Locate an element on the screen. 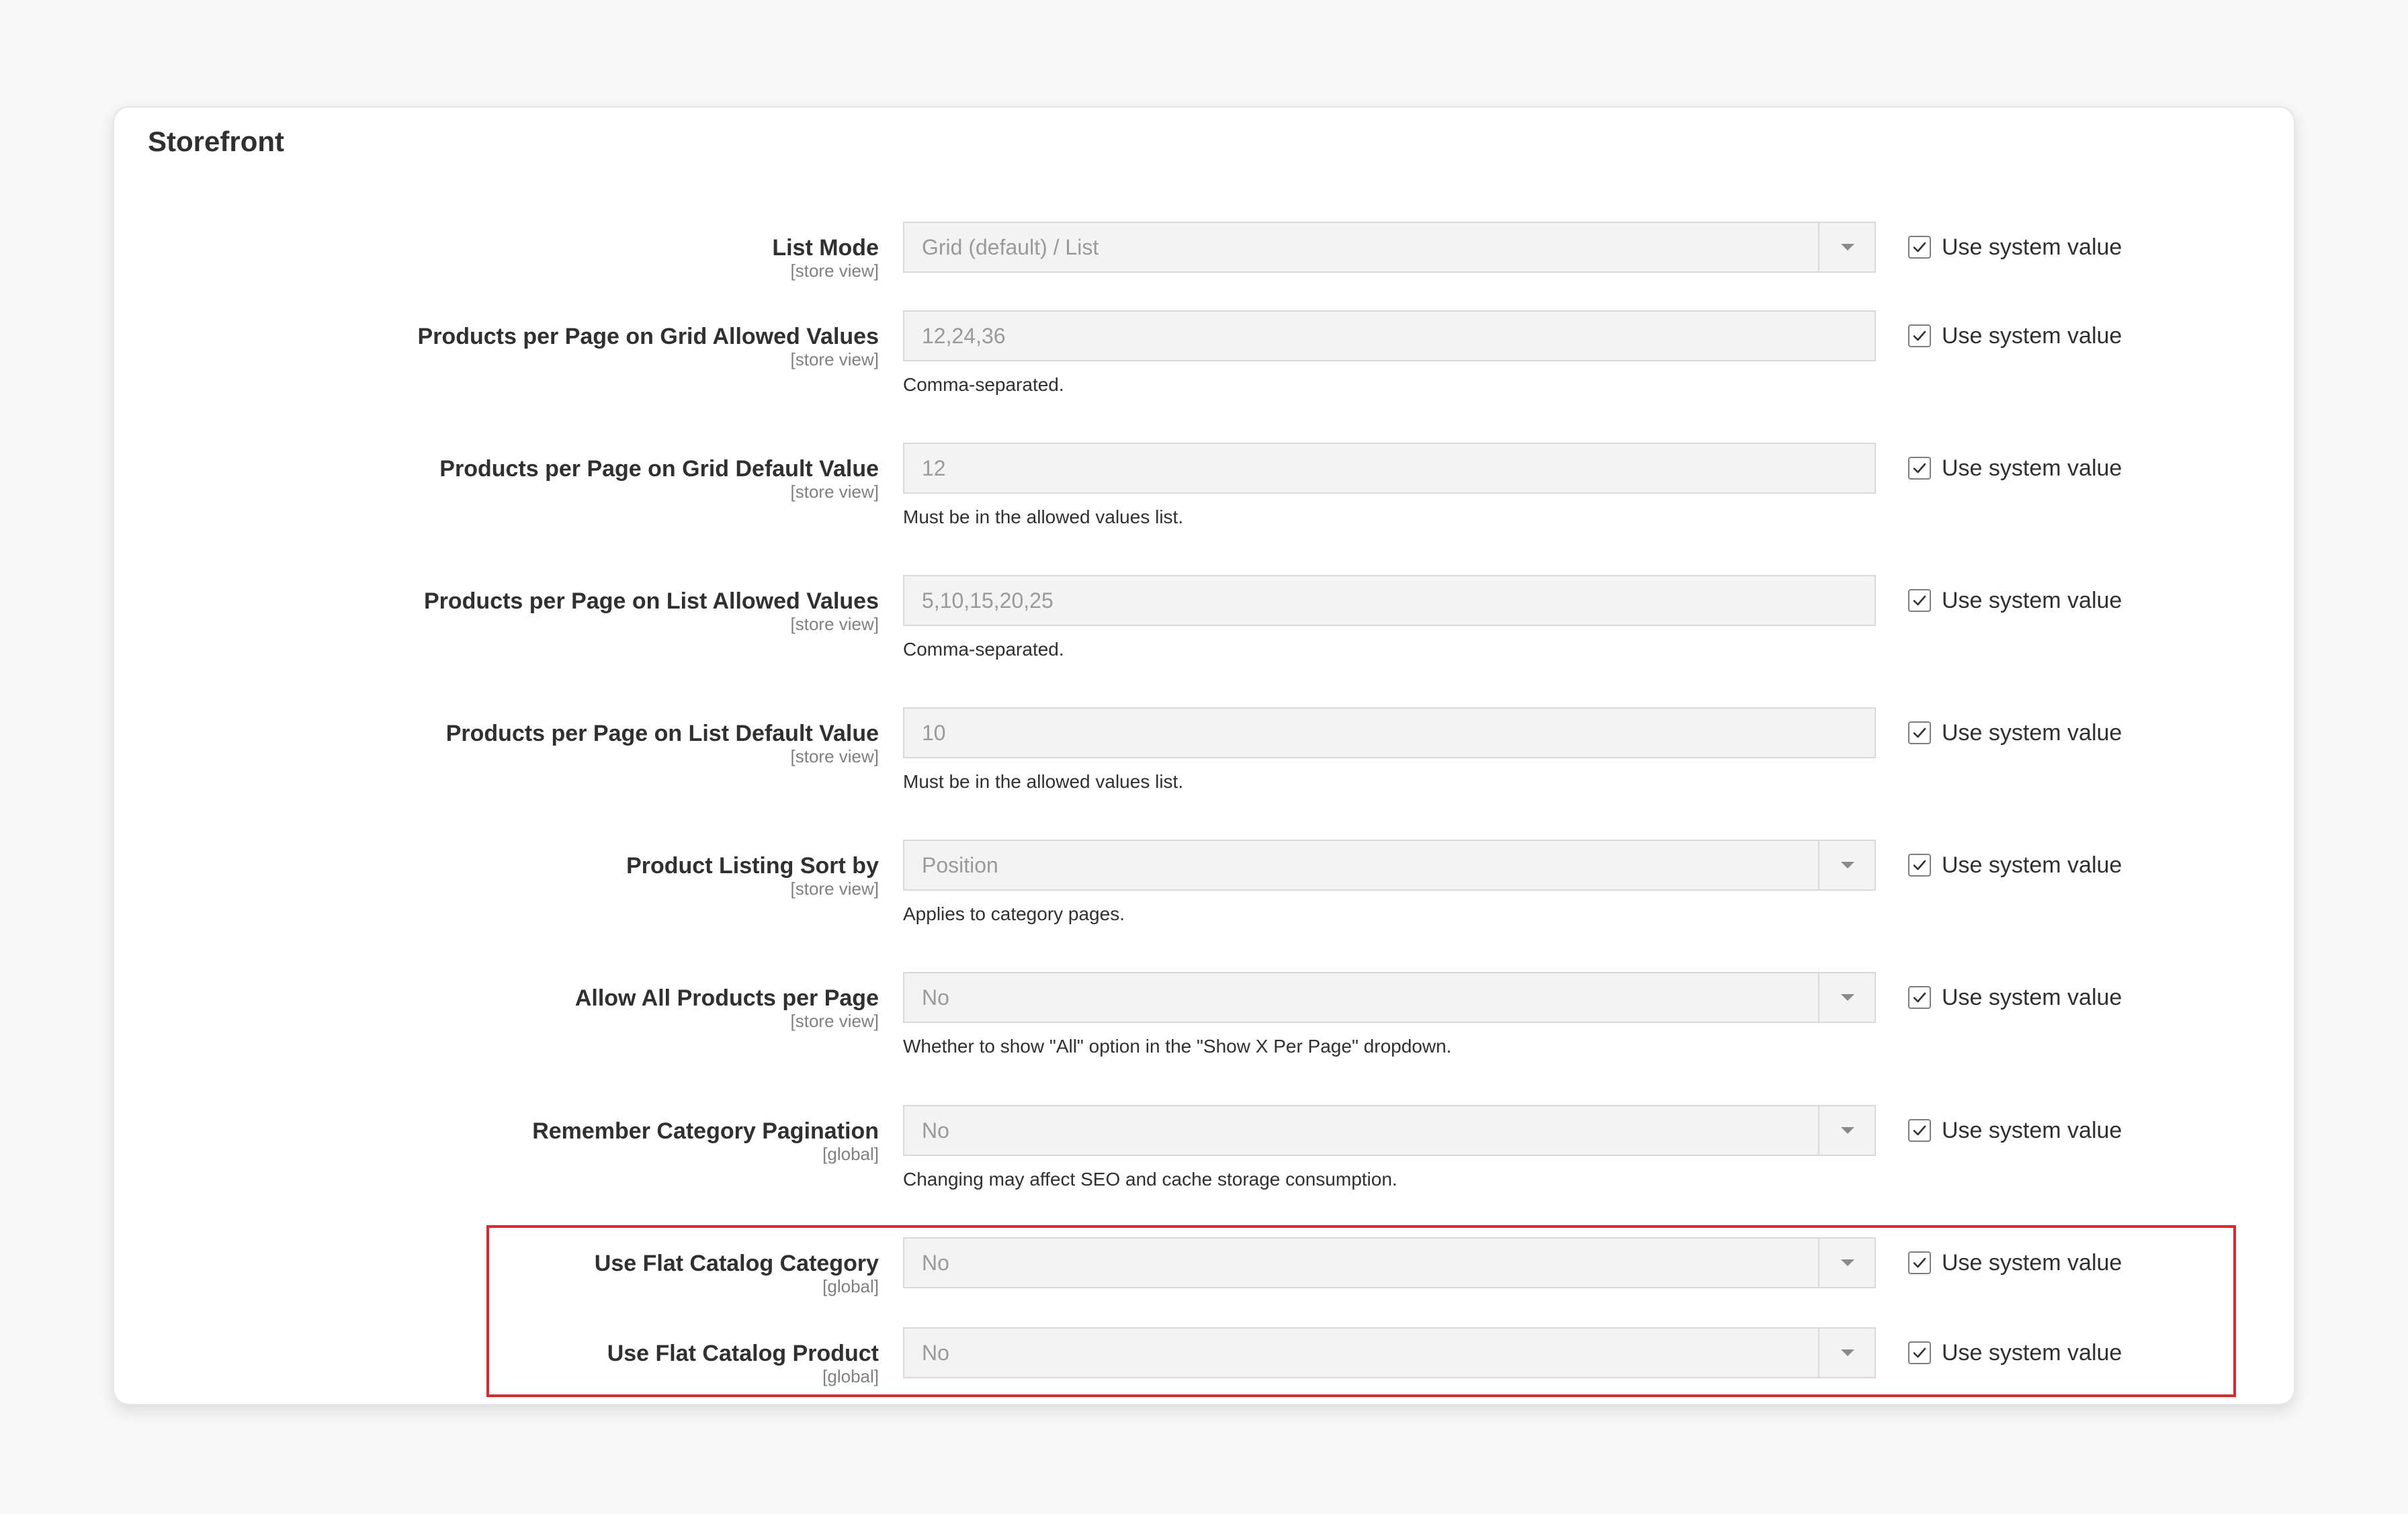 This screenshot has height=1514, width=2408. field-note: Applies to category pages. is located at coordinates (1014, 913).